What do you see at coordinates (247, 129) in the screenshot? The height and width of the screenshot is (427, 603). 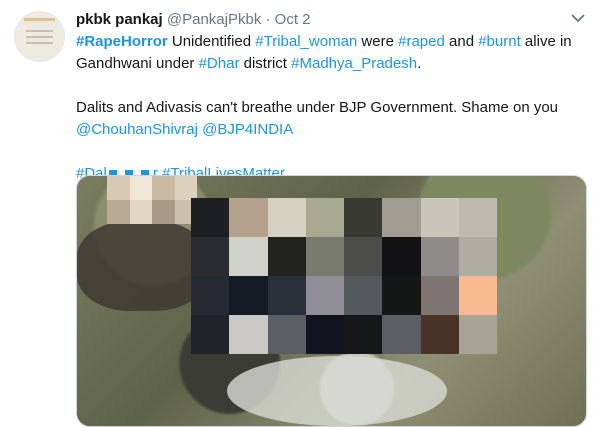 I see `mention-link: @BJP4INDIA` at bounding box center [247, 129].